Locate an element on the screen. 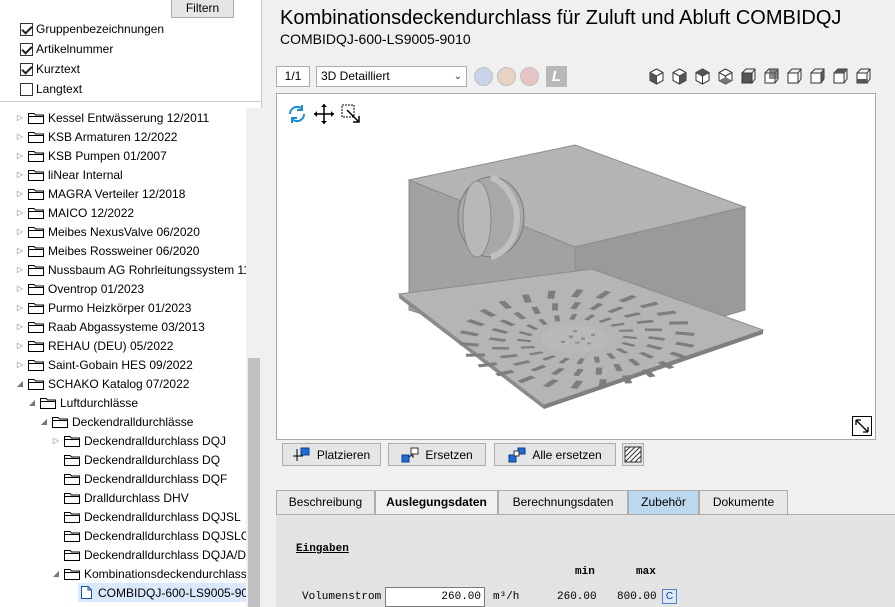  tree-folder-item: ◢ Luftdurchlässe is located at coordinates (69, 402).